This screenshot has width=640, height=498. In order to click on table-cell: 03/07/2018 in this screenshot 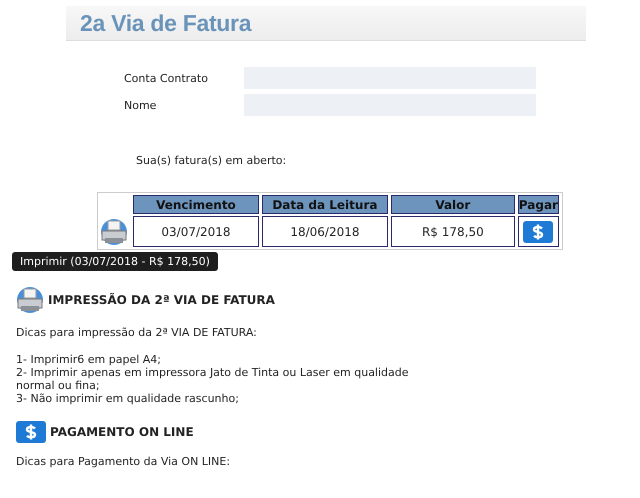, I will do `click(195, 231)`.